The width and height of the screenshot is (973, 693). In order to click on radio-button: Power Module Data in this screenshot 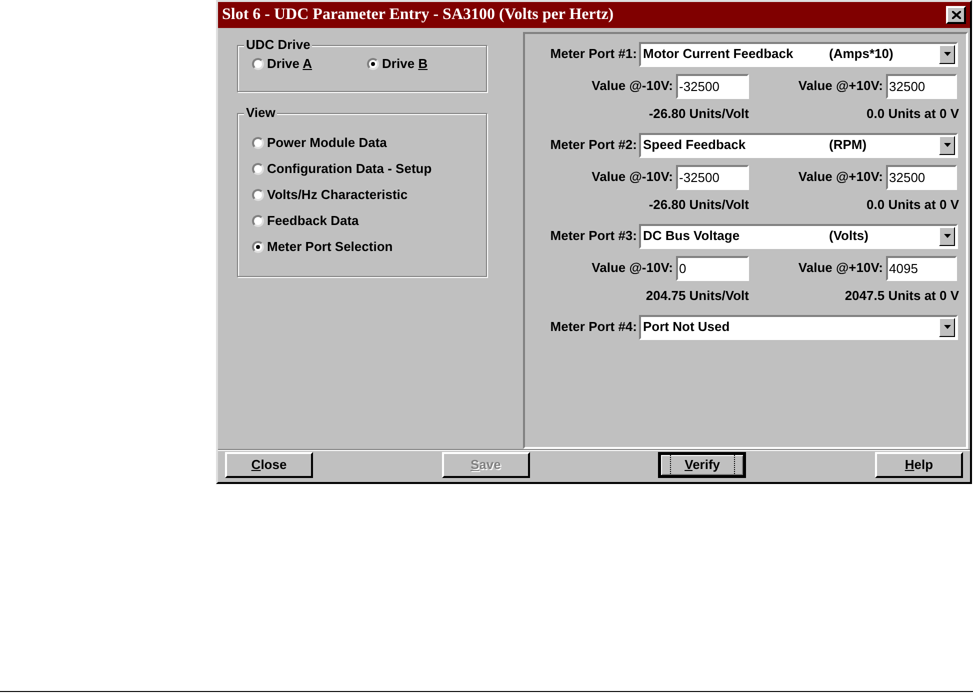, I will do `click(369, 143)`.